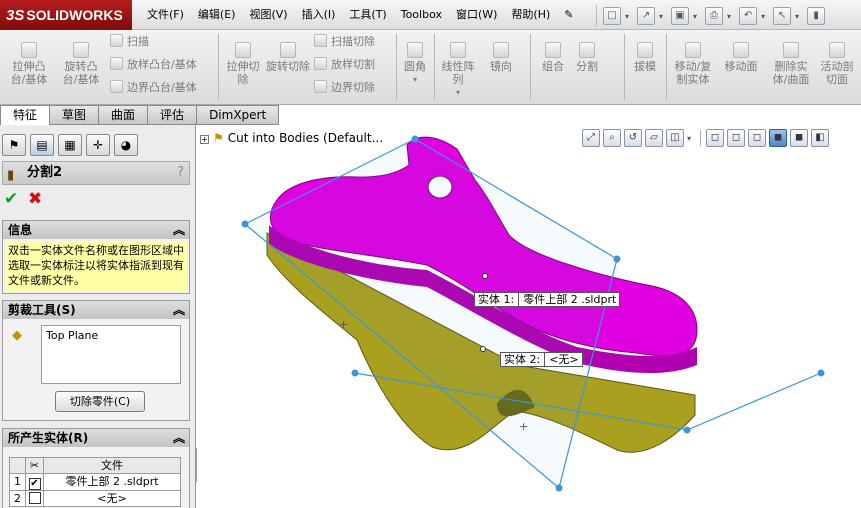 The image size is (861, 508). I want to click on rebuild-icon: ▮, so click(816, 16).